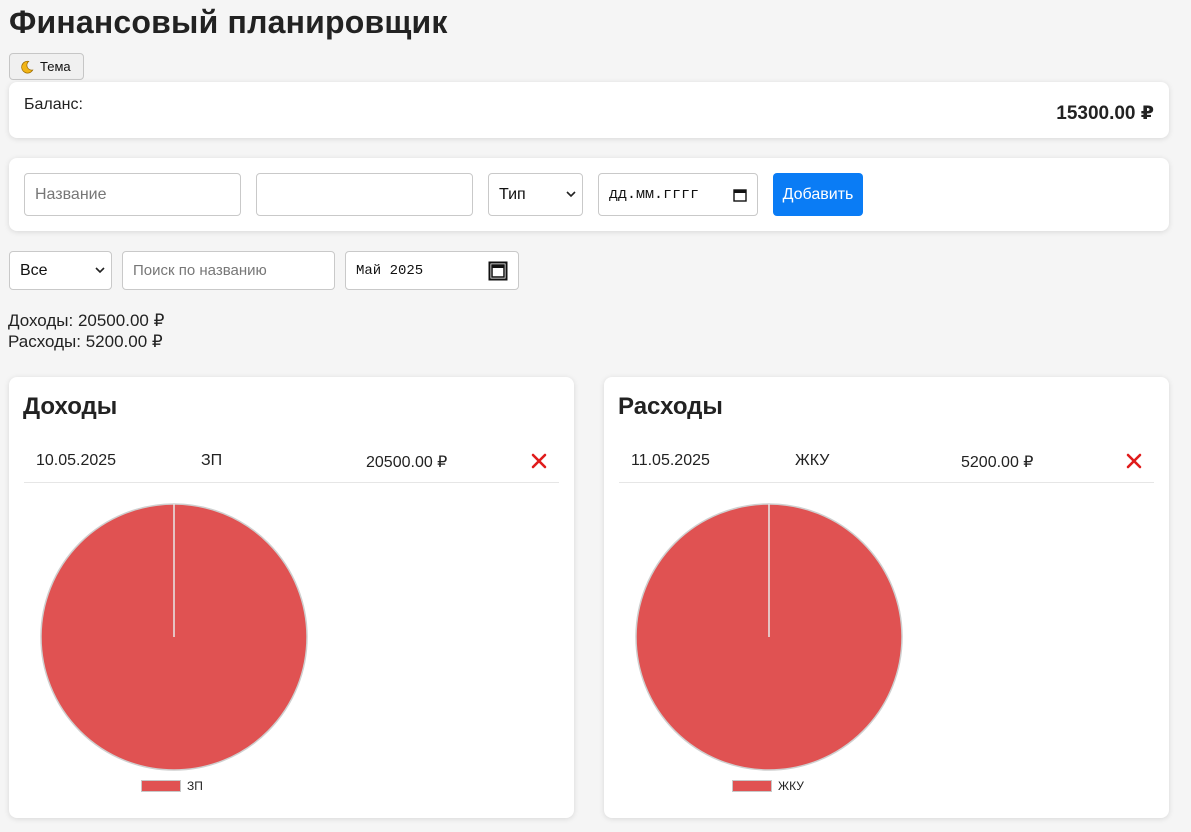 The image size is (1191, 832). Describe the element at coordinates (228, 22) in the screenshot. I see `page-title: Финансовый планировщик` at that location.